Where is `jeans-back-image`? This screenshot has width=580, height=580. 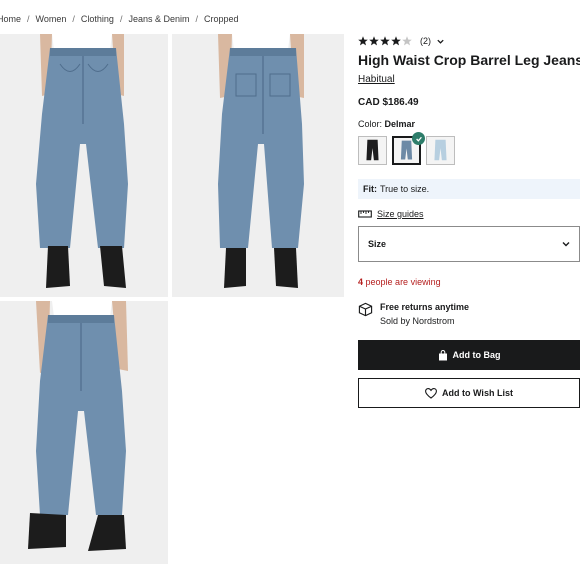
jeans-back-image is located at coordinates (258, 165).